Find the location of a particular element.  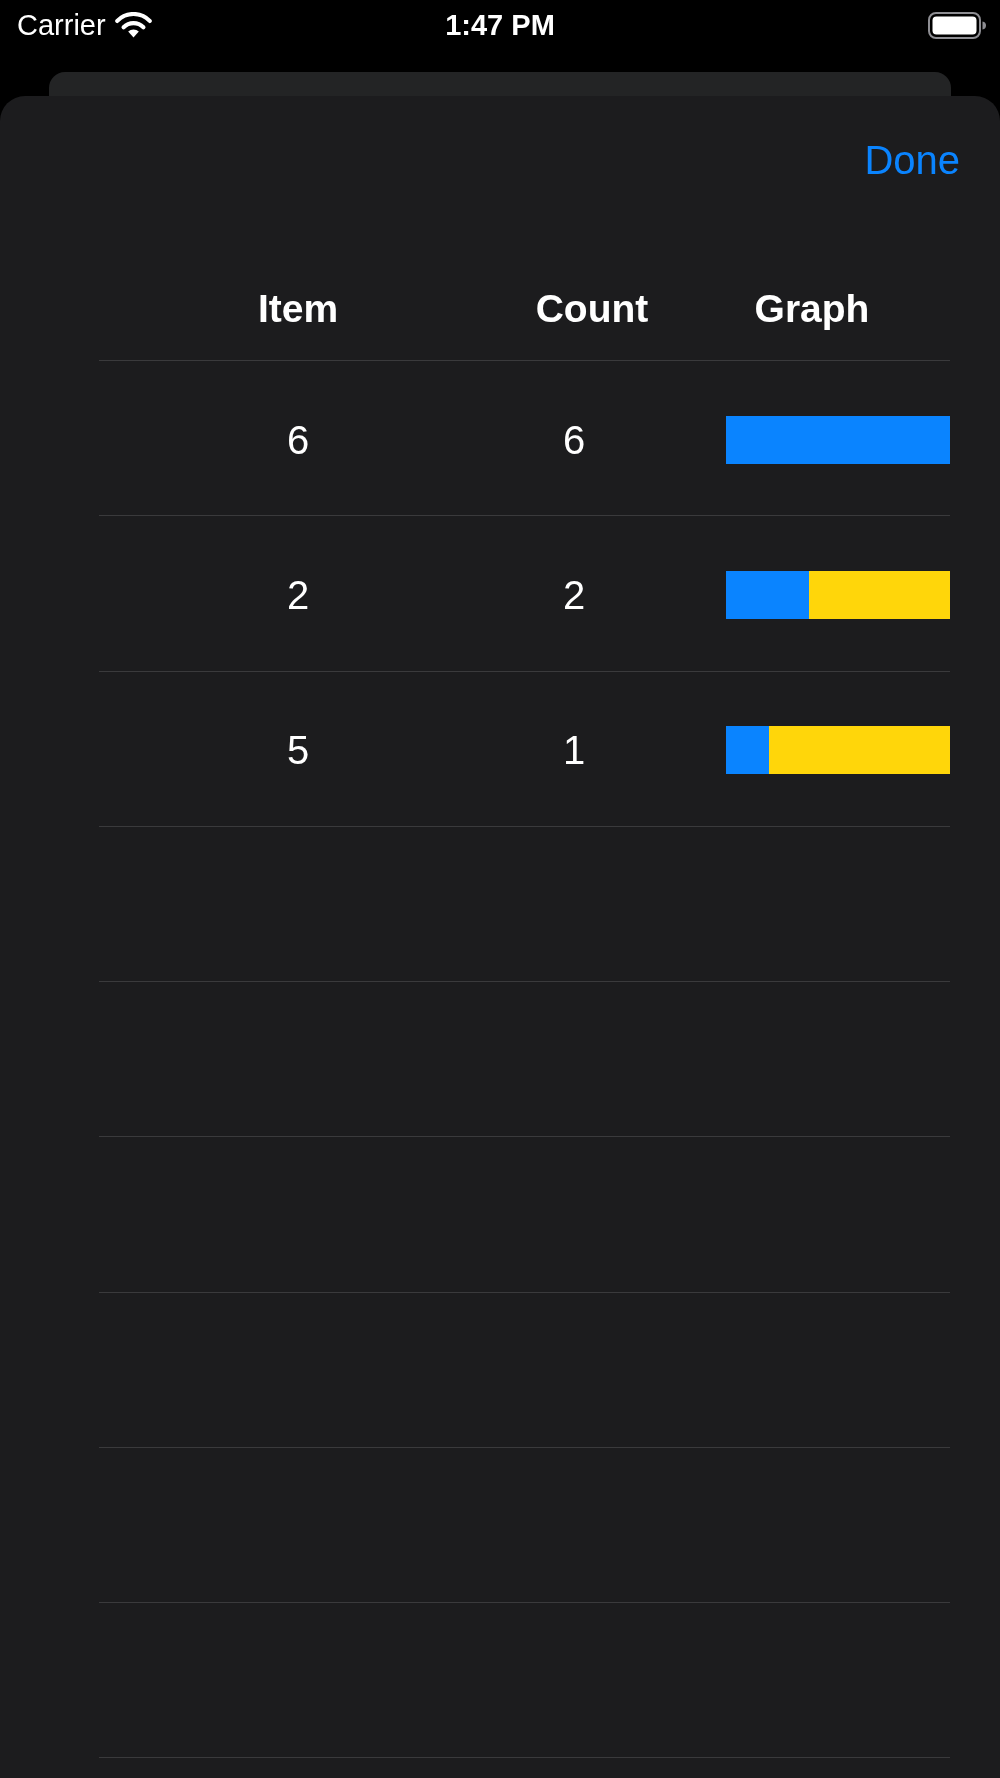

item-value: 6 is located at coordinates (298, 440).